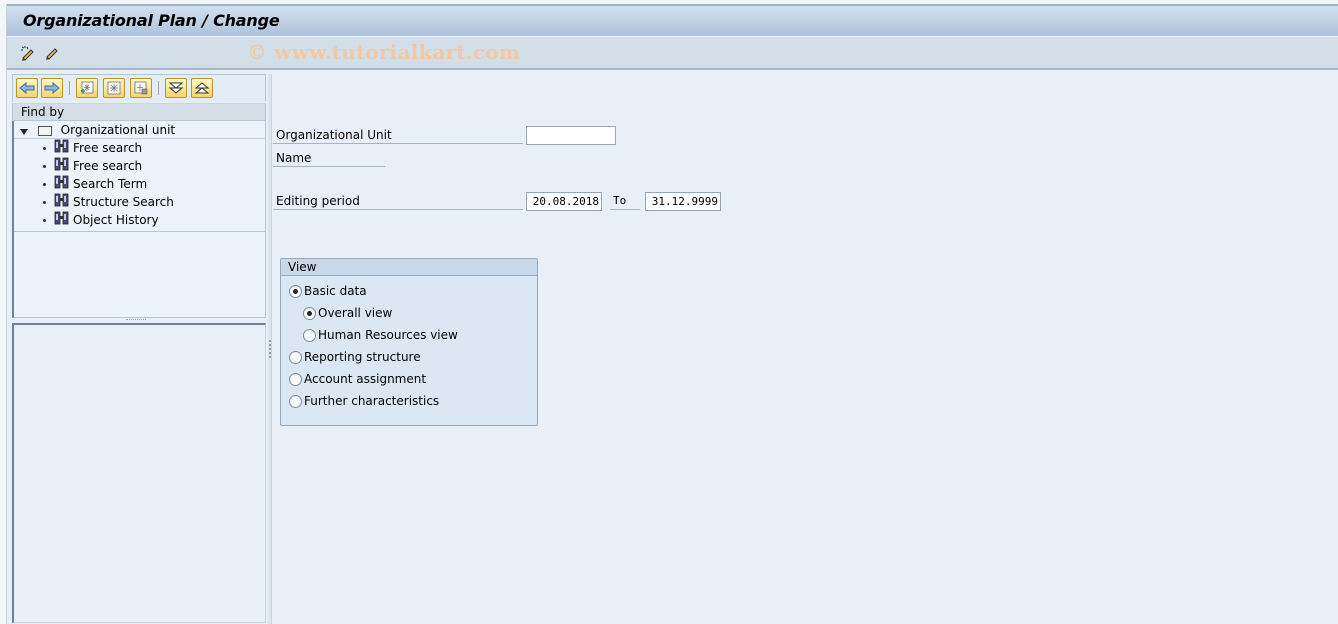  I want to click on tree-item-search-term: Search Term, so click(95, 184).